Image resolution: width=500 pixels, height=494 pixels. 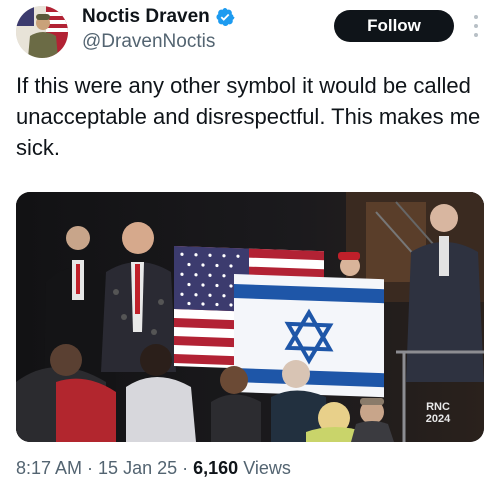 What do you see at coordinates (250, 30) in the screenshot?
I see `tweet-header: Noctis Draven @DravenNoctis Follow` at bounding box center [250, 30].